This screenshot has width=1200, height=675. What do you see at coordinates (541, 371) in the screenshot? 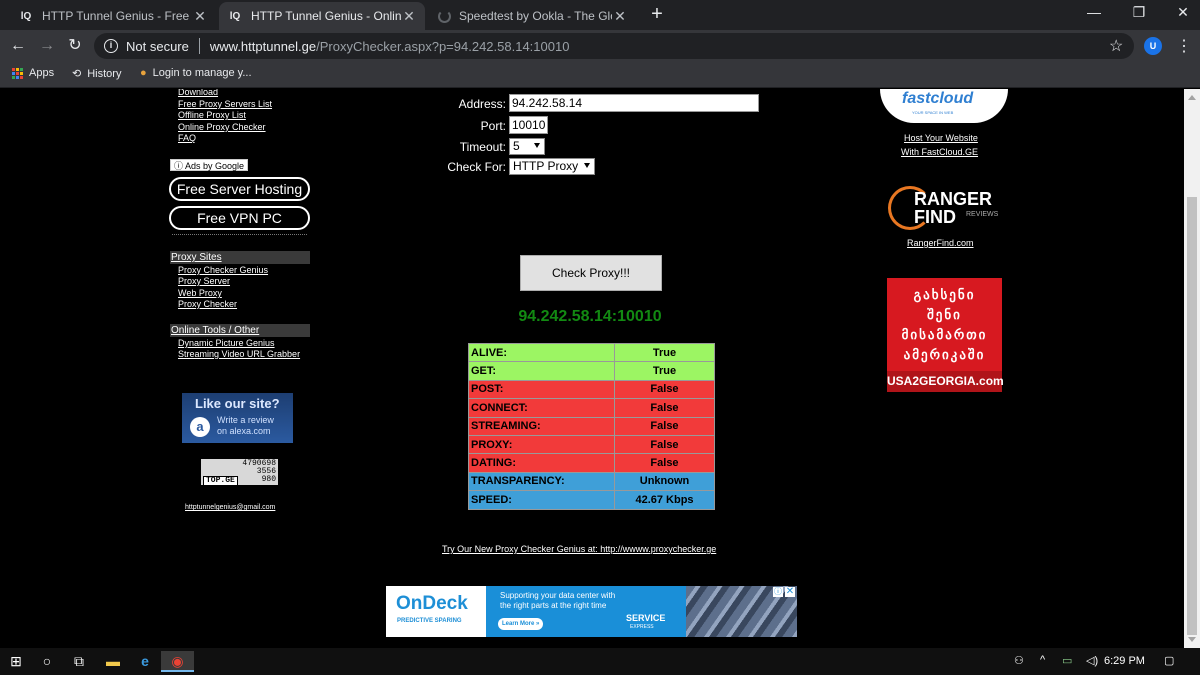
I see `result-key: GET:` at bounding box center [541, 371].